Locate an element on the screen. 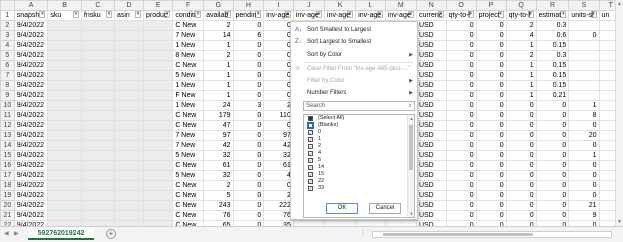 The width and height of the screenshot is (623, 242). header-cell: ▾ currenc is located at coordinates (431, 15).